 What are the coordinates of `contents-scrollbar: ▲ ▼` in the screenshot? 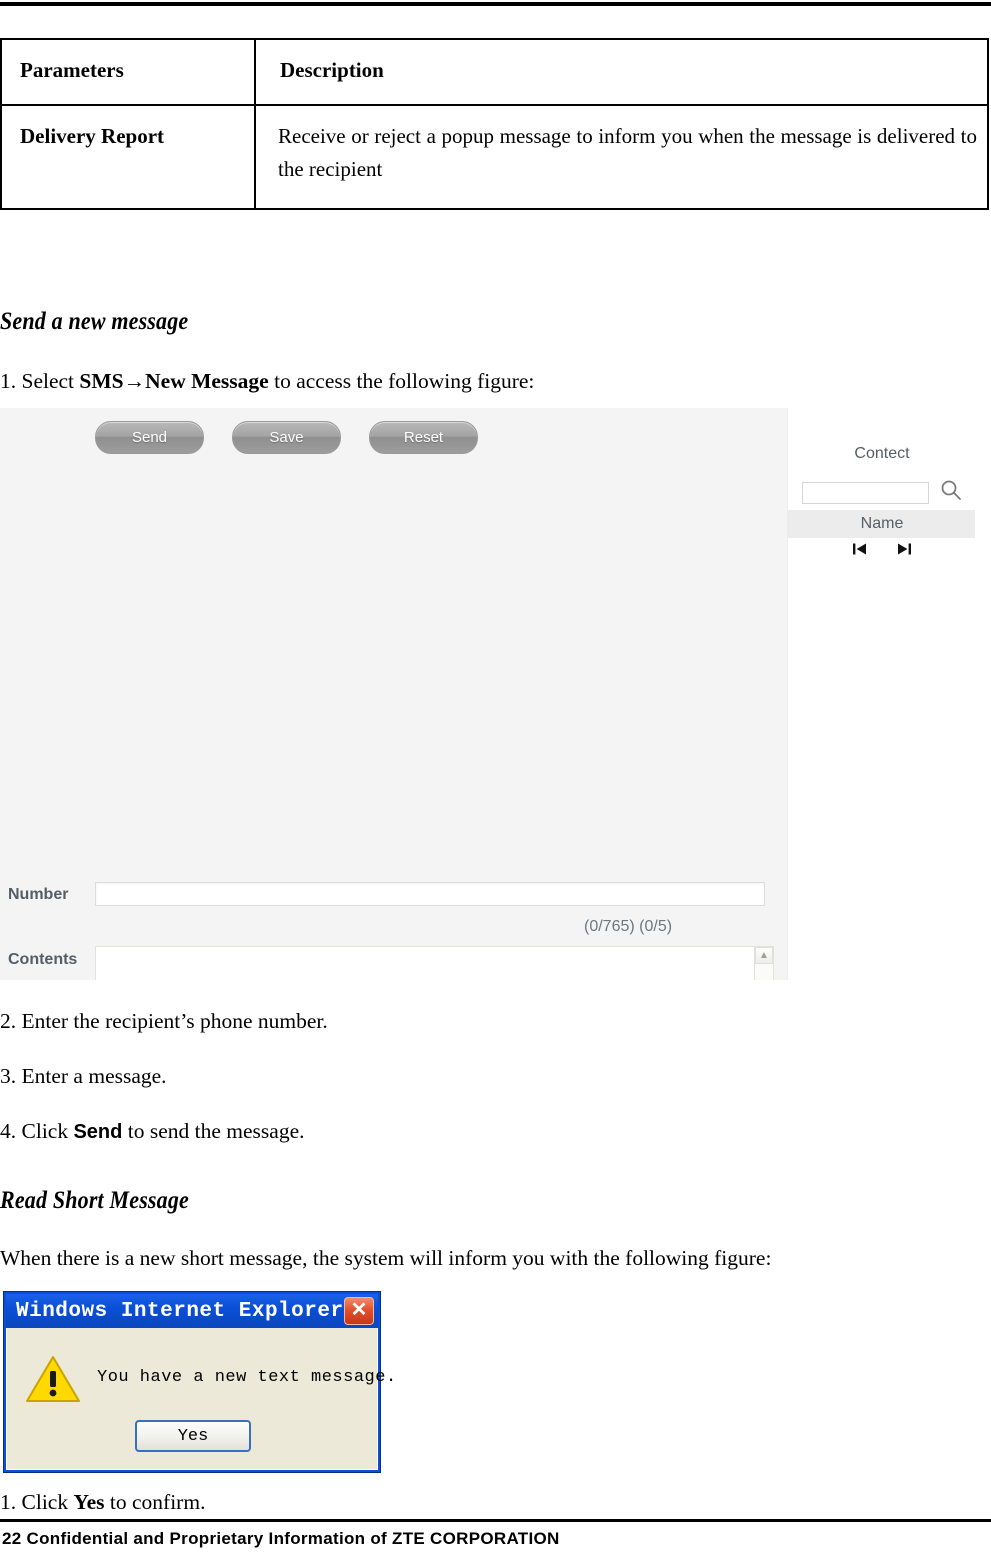 It's located at (764, 963).